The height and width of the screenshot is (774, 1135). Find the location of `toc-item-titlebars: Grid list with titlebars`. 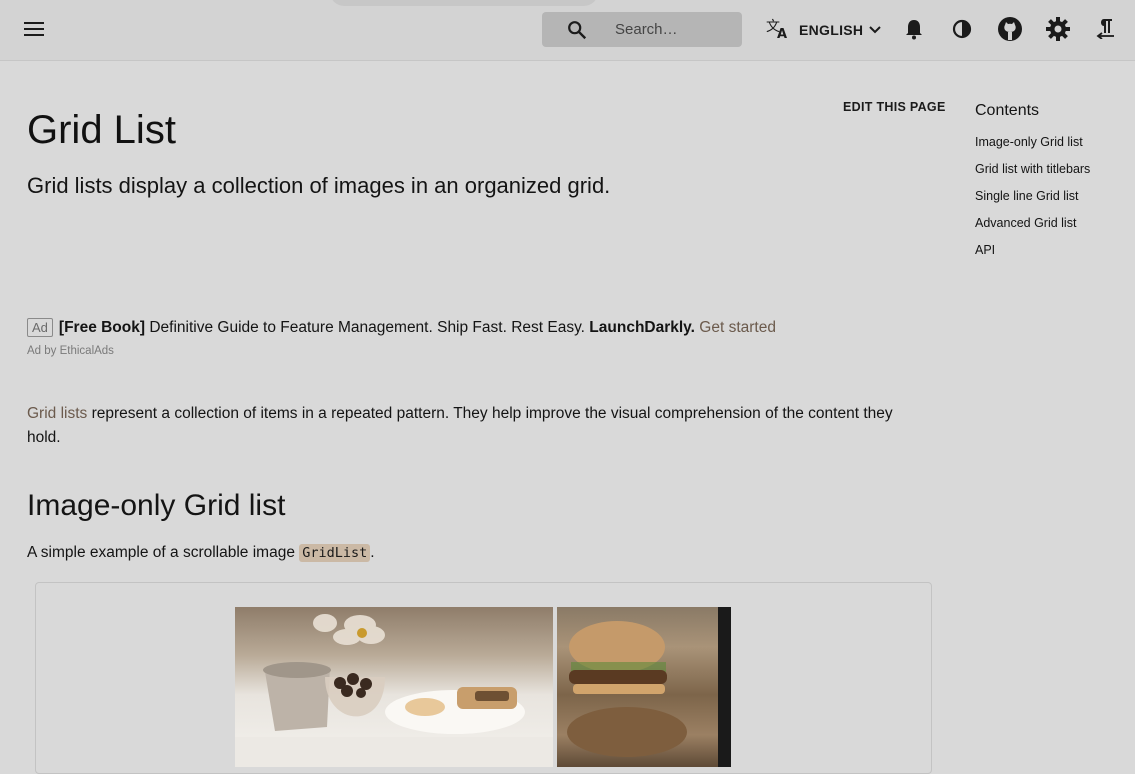

toc-item-titlebars: Grid list with titlebars is located at coordinates (1032, 169).